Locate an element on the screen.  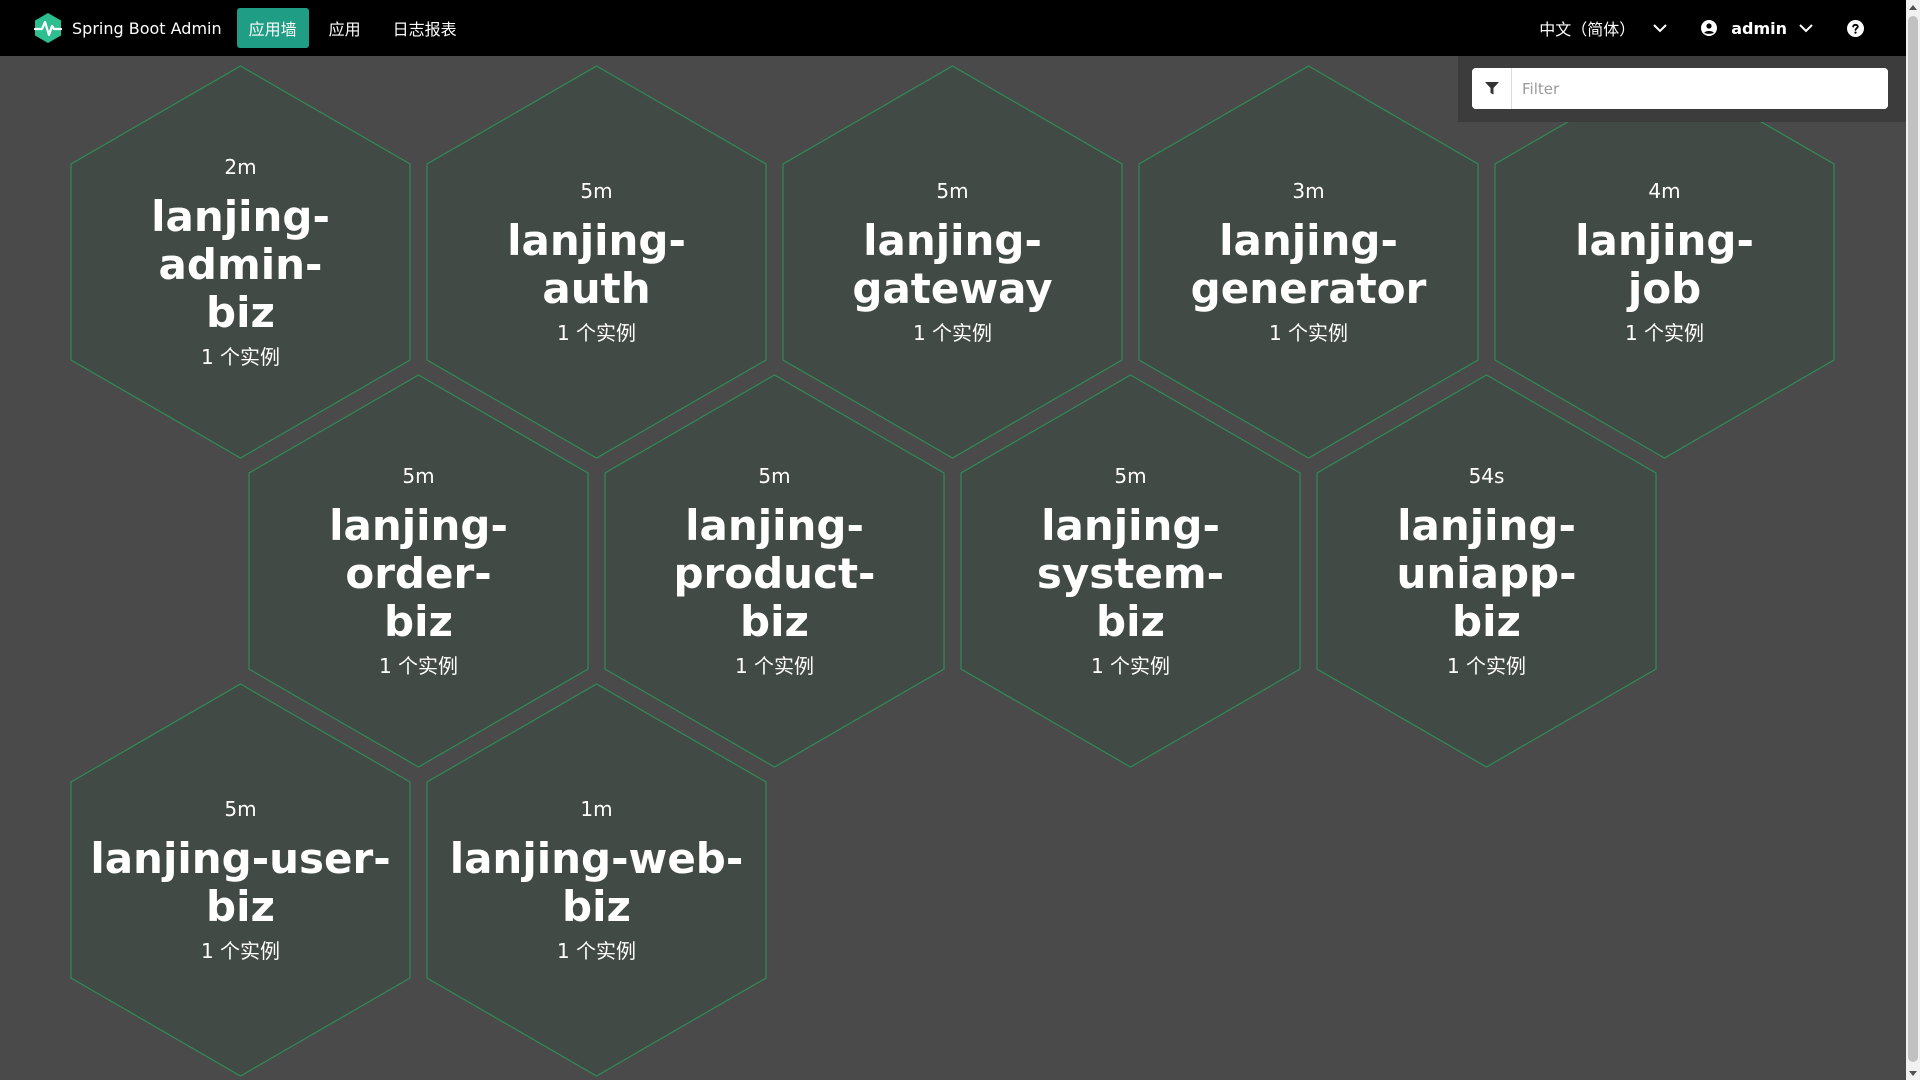
navbar-right: 中文（简体） admin is located at coordinates (1722, 28).